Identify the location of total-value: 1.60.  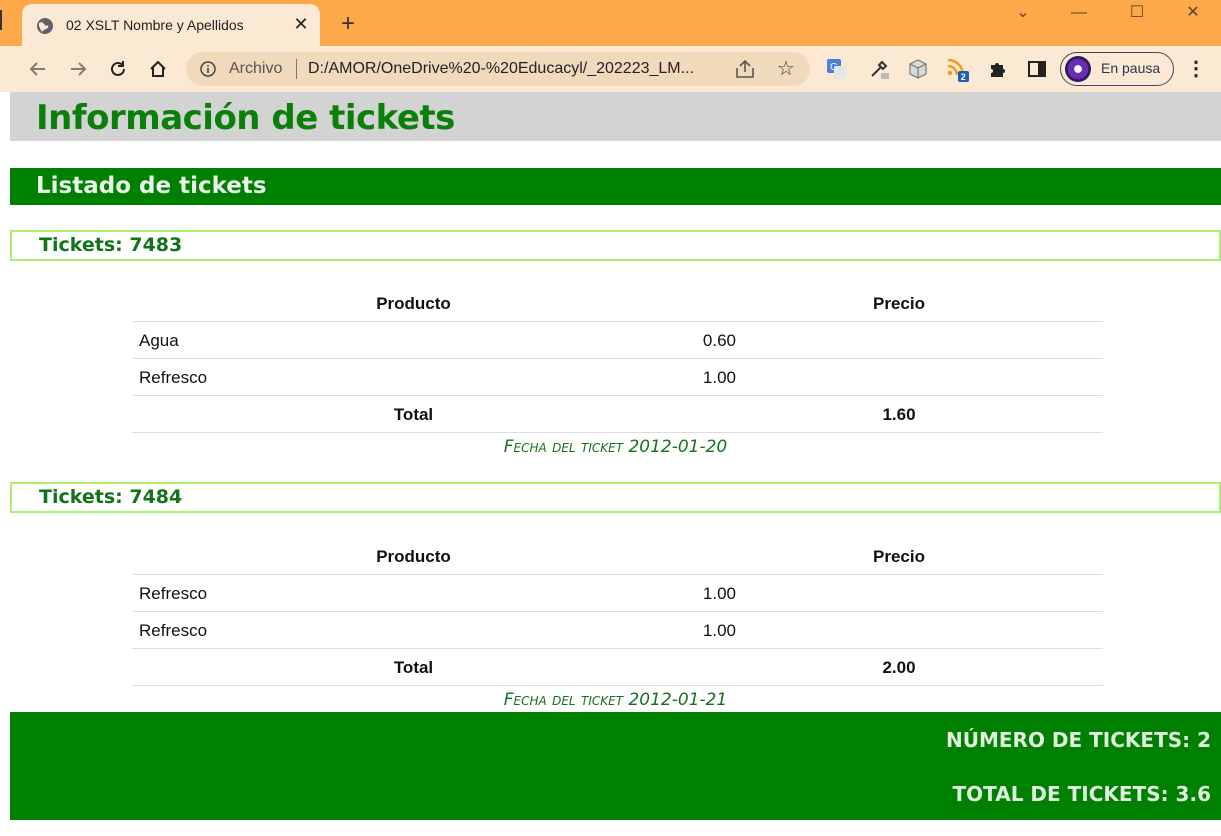
(899, 414).